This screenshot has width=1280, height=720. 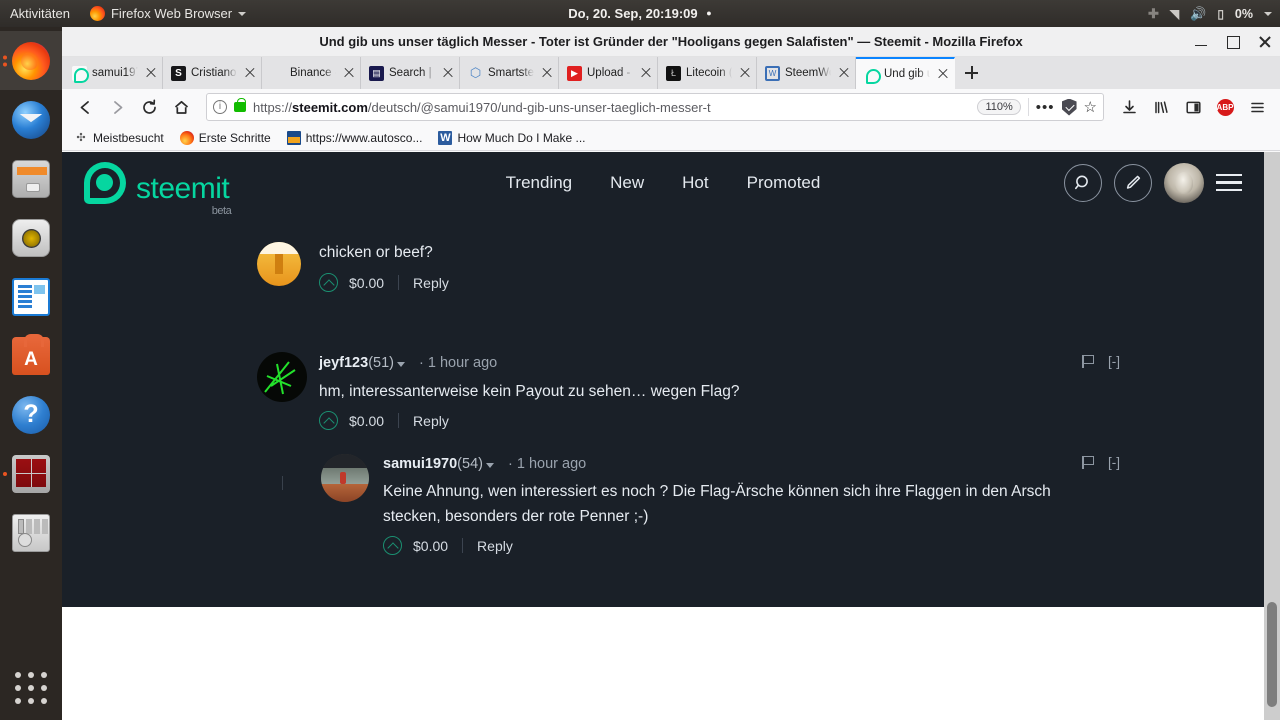 I want to click on more-icon: •••, so click(x=1045, y=107).